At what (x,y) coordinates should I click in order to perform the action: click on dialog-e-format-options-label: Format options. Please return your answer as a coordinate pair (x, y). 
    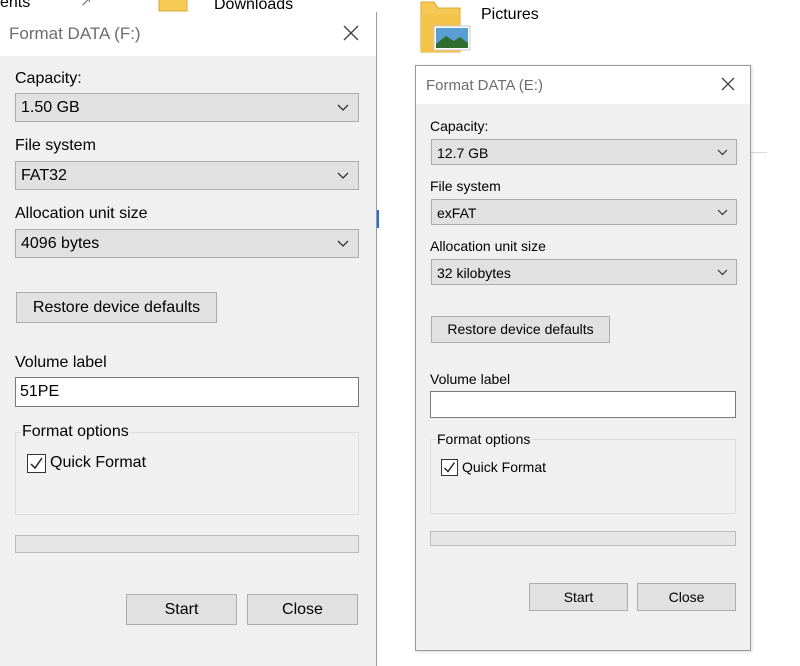
    Looking at the image, I should click on (484, 439).